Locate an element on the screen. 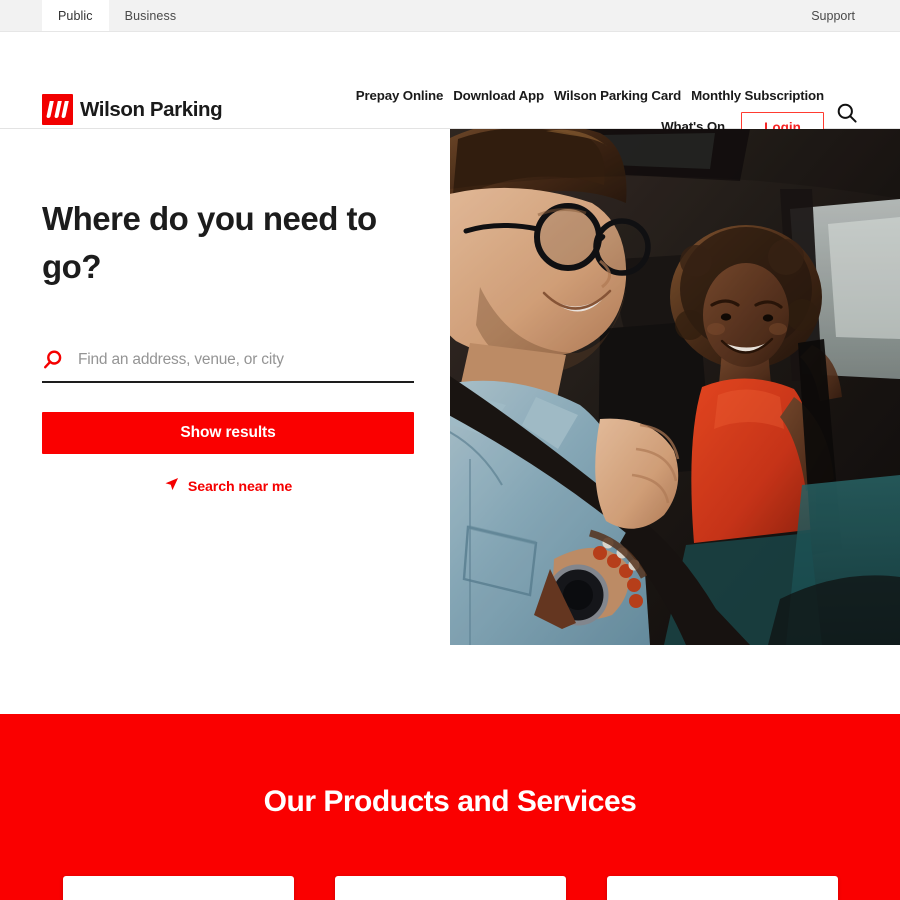  tab-business-label: Business is located at coordinates (150, 15).